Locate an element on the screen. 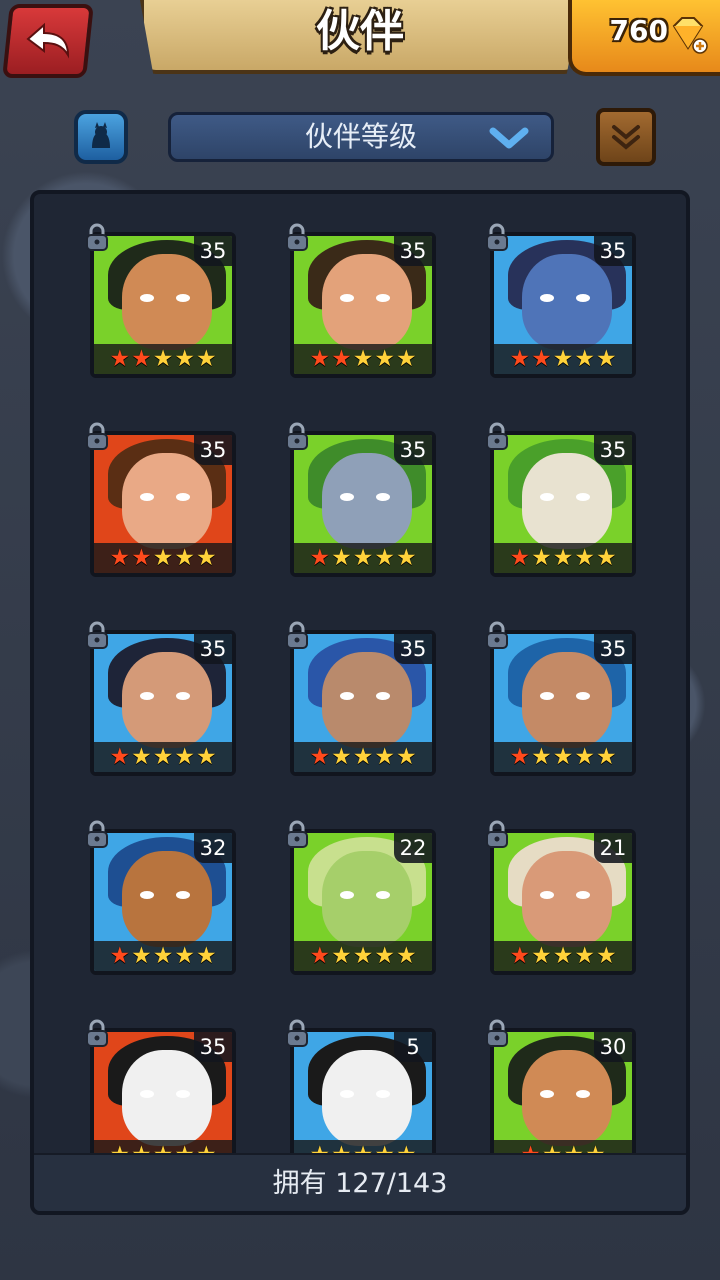 Image resolution: width=720 pixels, height=1280 pixels. companion-level: 32 is located at coordinates (213, 848).